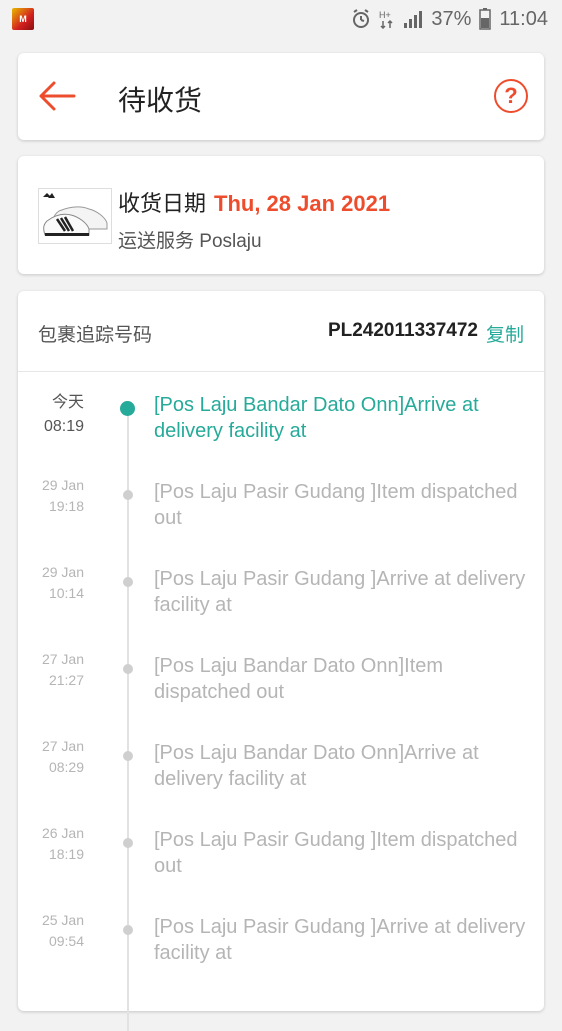  I want to click on delivery-date-row: 收货日期 Thu, 28 Jan 2021, so click(254, 202).